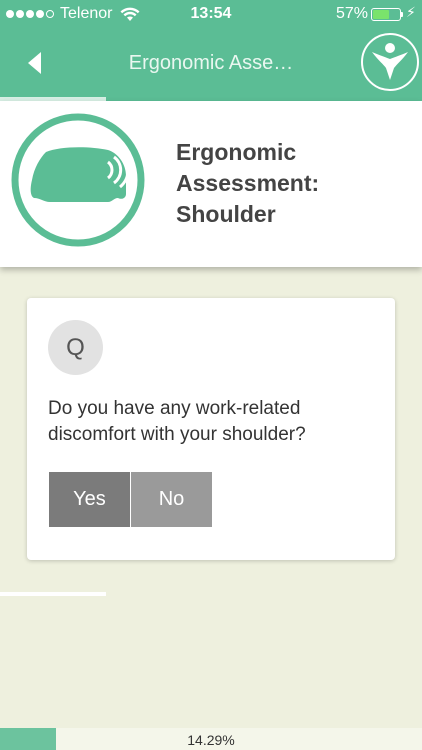 This screenshot has height=750, width=422. What do you see at coordinates (352, 13) in the screenshot?
I see `battery-percent: 57%` at bounding box center [352, 13].